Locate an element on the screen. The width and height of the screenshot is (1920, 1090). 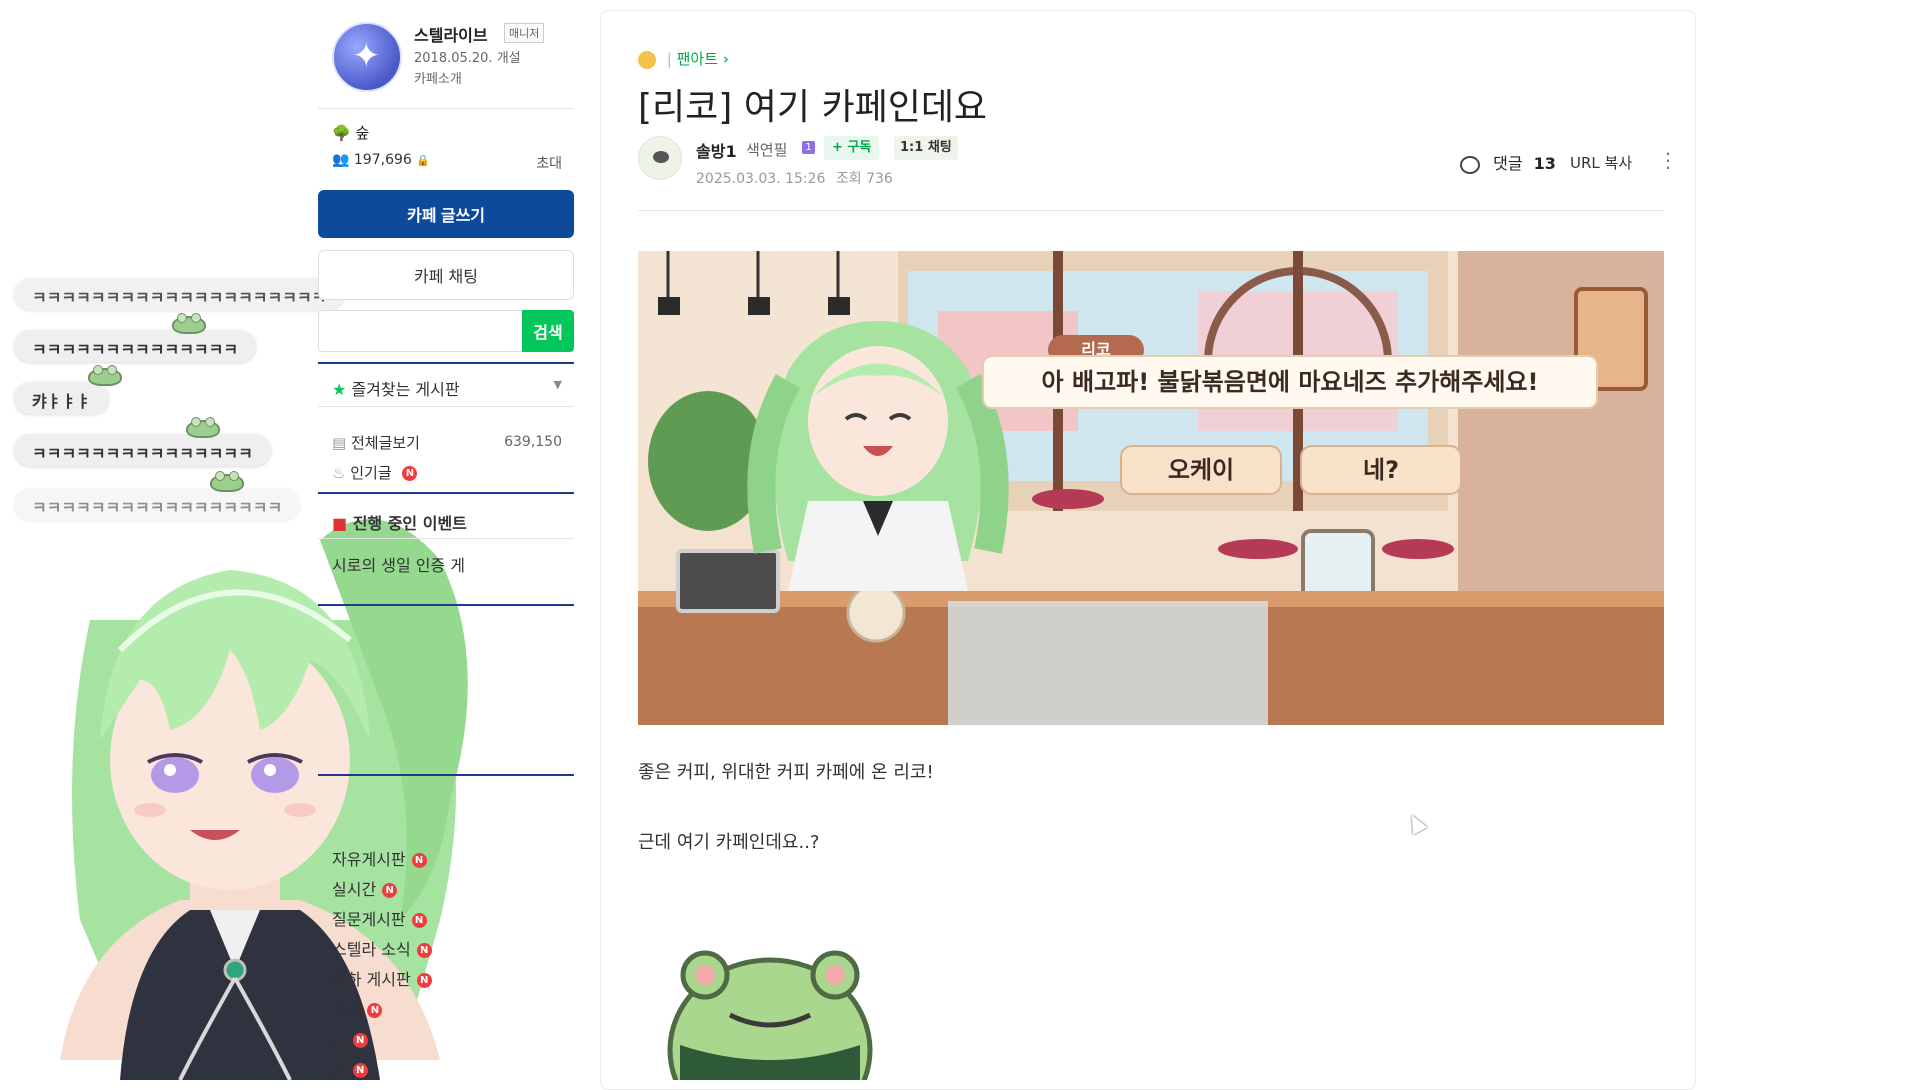
search-button: 검색 is located at coordinates (548, 331).